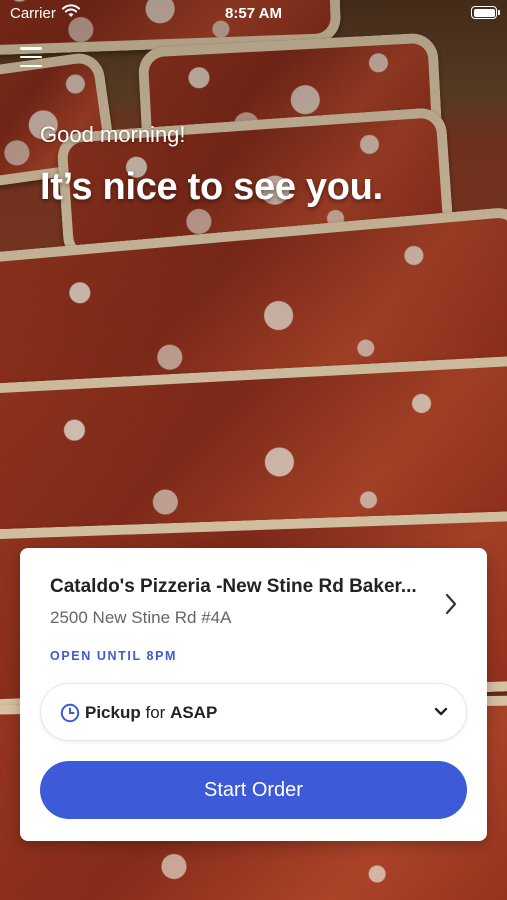 Image resolution: width=507 pixels, height=900 pixels. What do you see at coordinates (141, 617) in the screenshot?
I see `restaurant-address: 2500 New Stine Rd #4A` at bounding box center [141, 617].